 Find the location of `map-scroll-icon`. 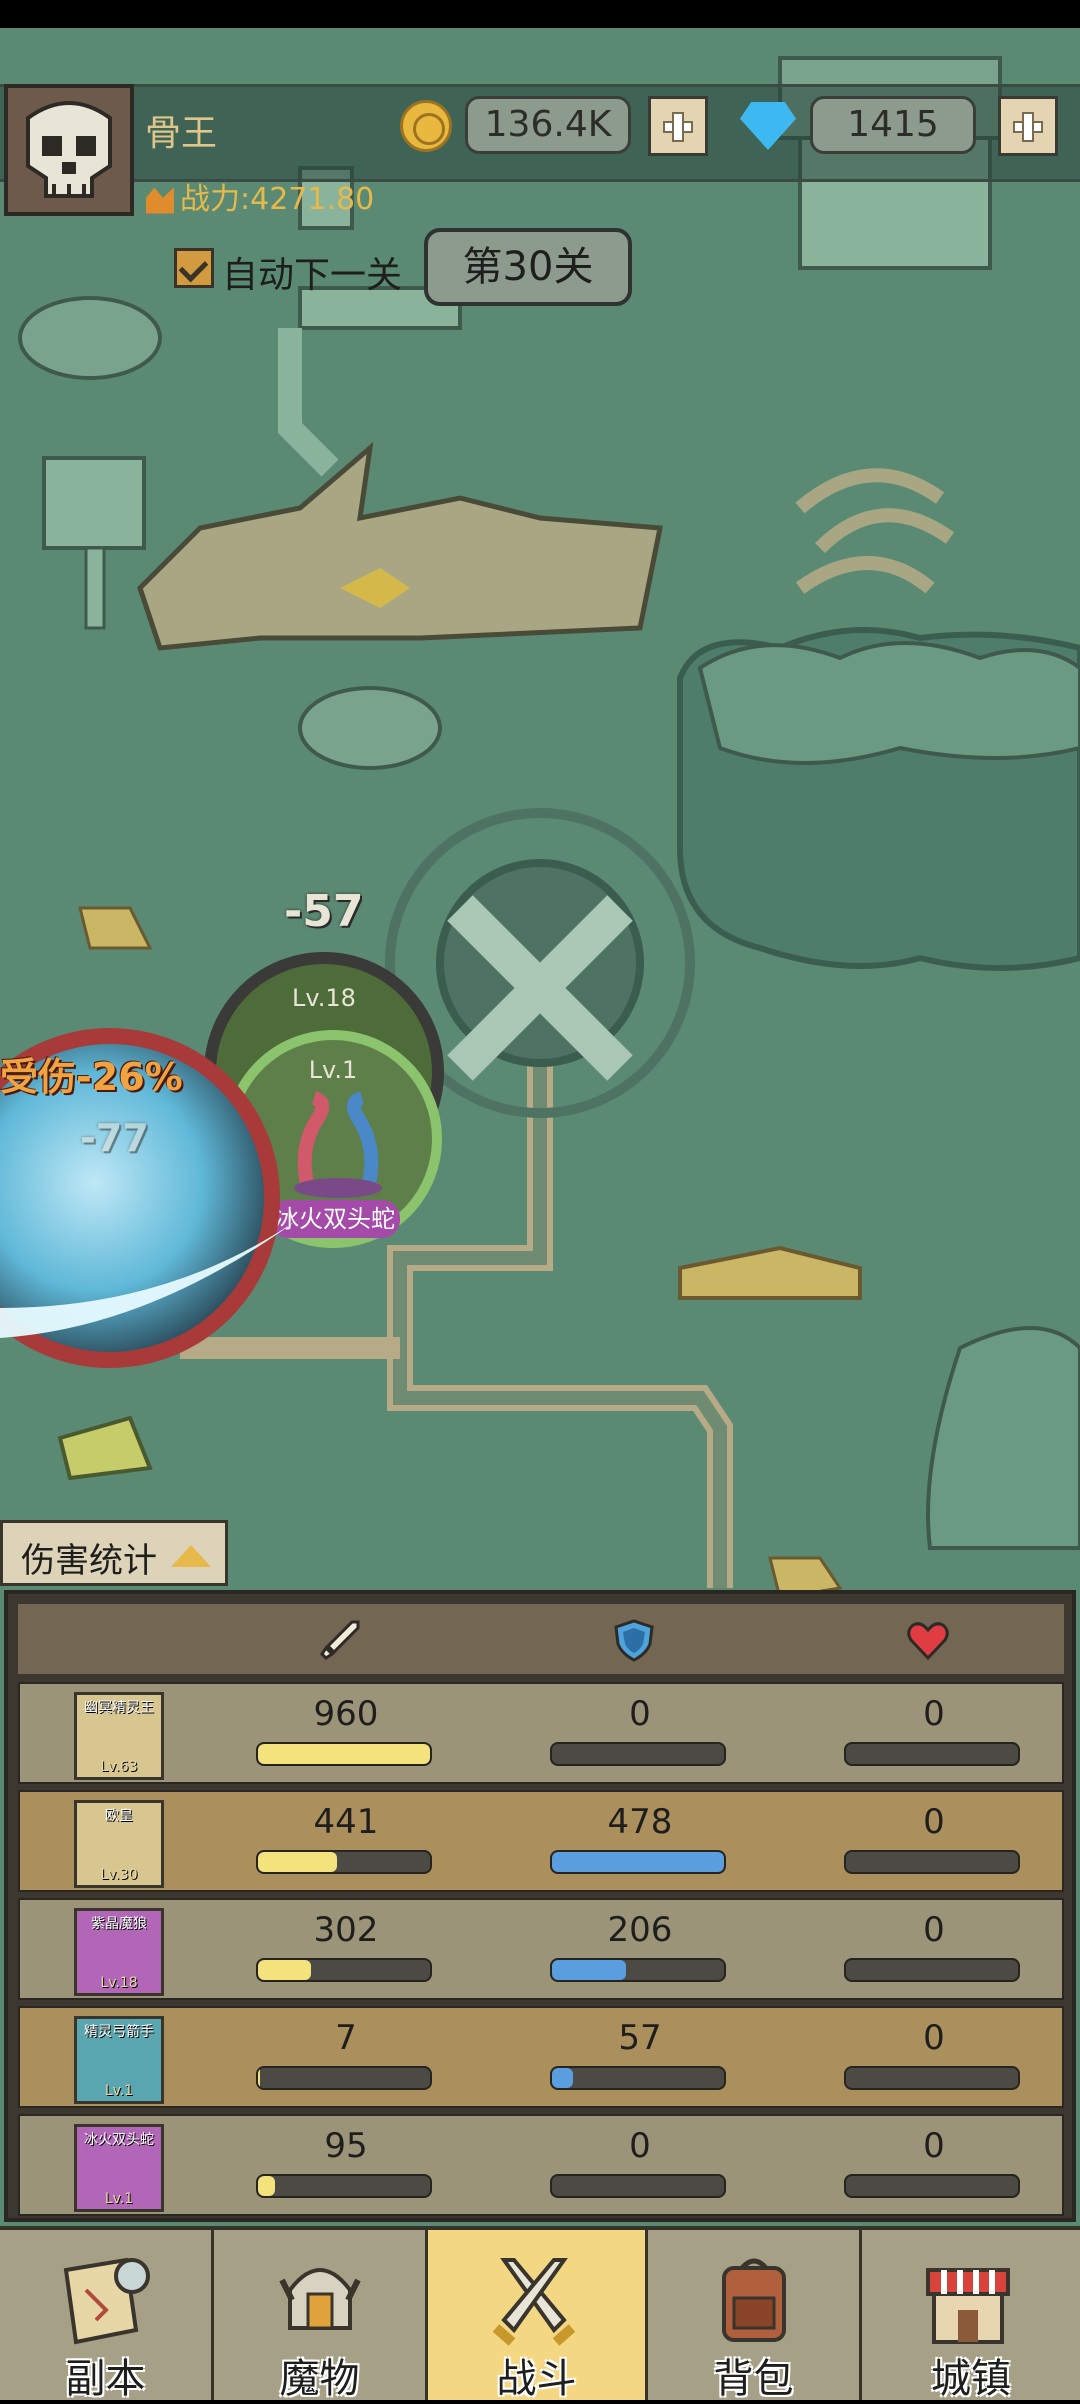

map-scroll-icon is located at coordinates (106, 2301).